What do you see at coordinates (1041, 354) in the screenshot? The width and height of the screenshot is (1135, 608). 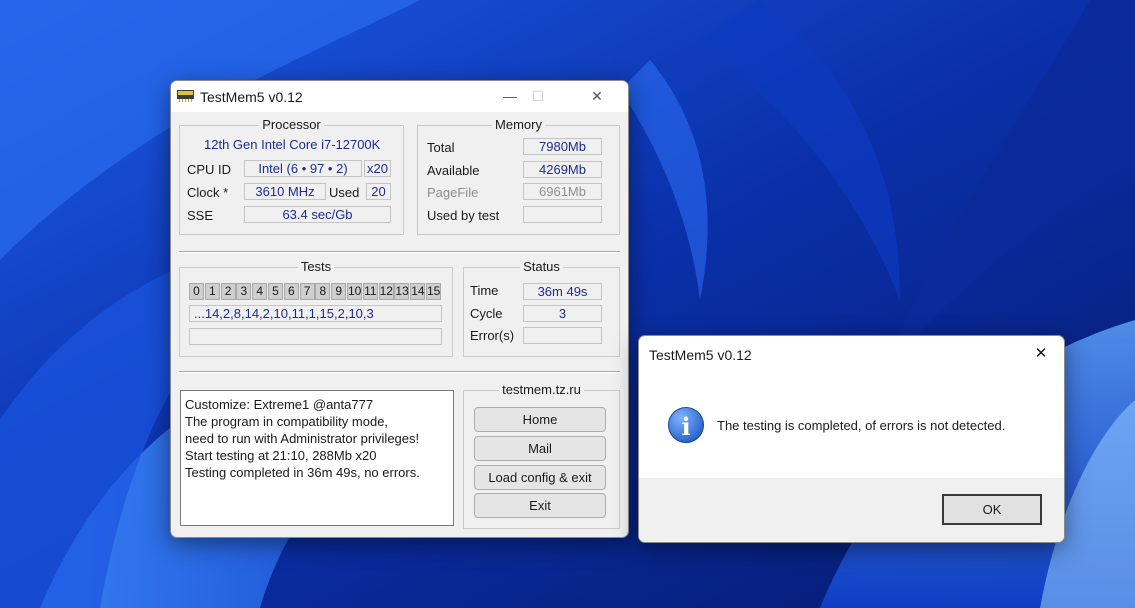 I see `dialog-close-button: ✕` at bounding box center [1041, 354].